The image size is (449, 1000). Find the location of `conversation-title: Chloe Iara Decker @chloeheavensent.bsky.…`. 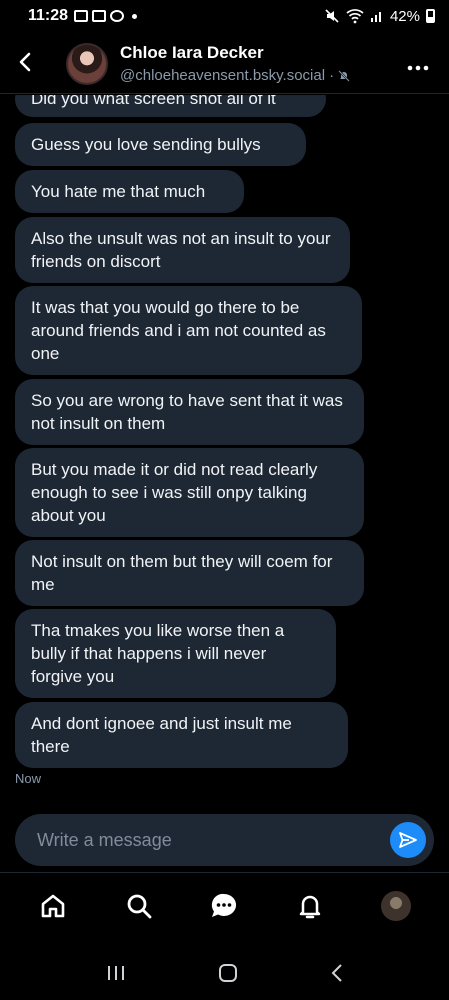

conversation-title: Chloe Iara Decker @chloeheavensent.bsky.… is located at coordinates (235, 63).